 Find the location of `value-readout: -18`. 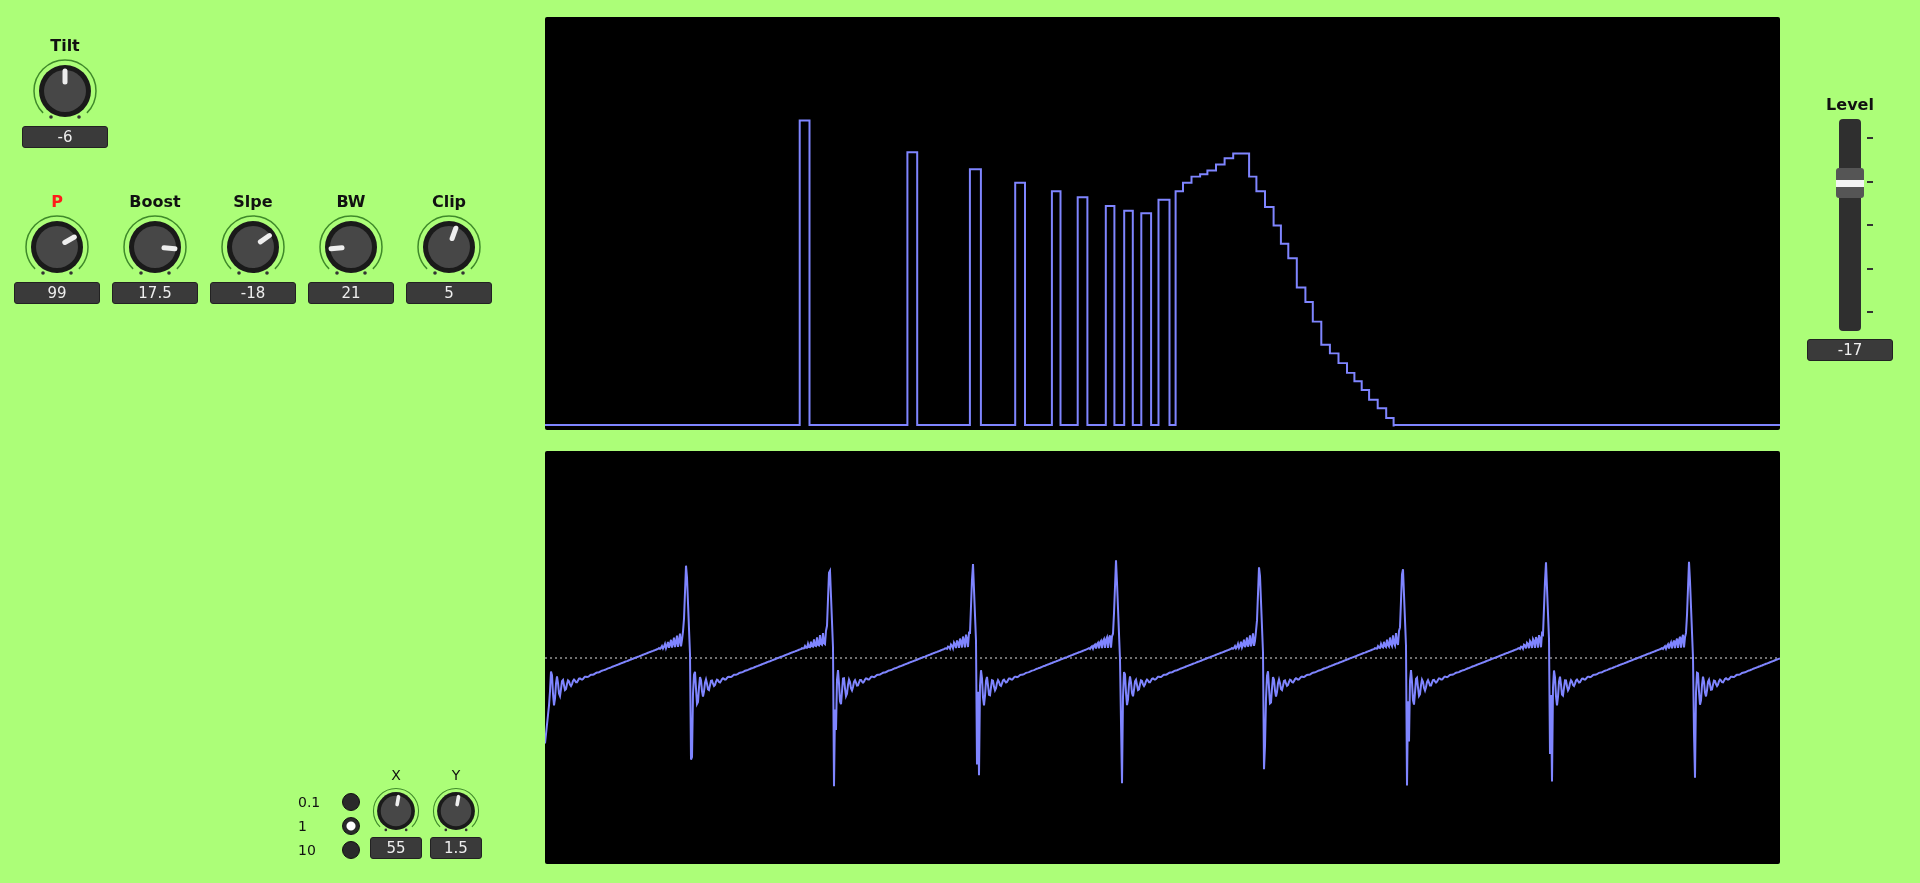

value-readout: -18 is located at coordinates (253, 293).